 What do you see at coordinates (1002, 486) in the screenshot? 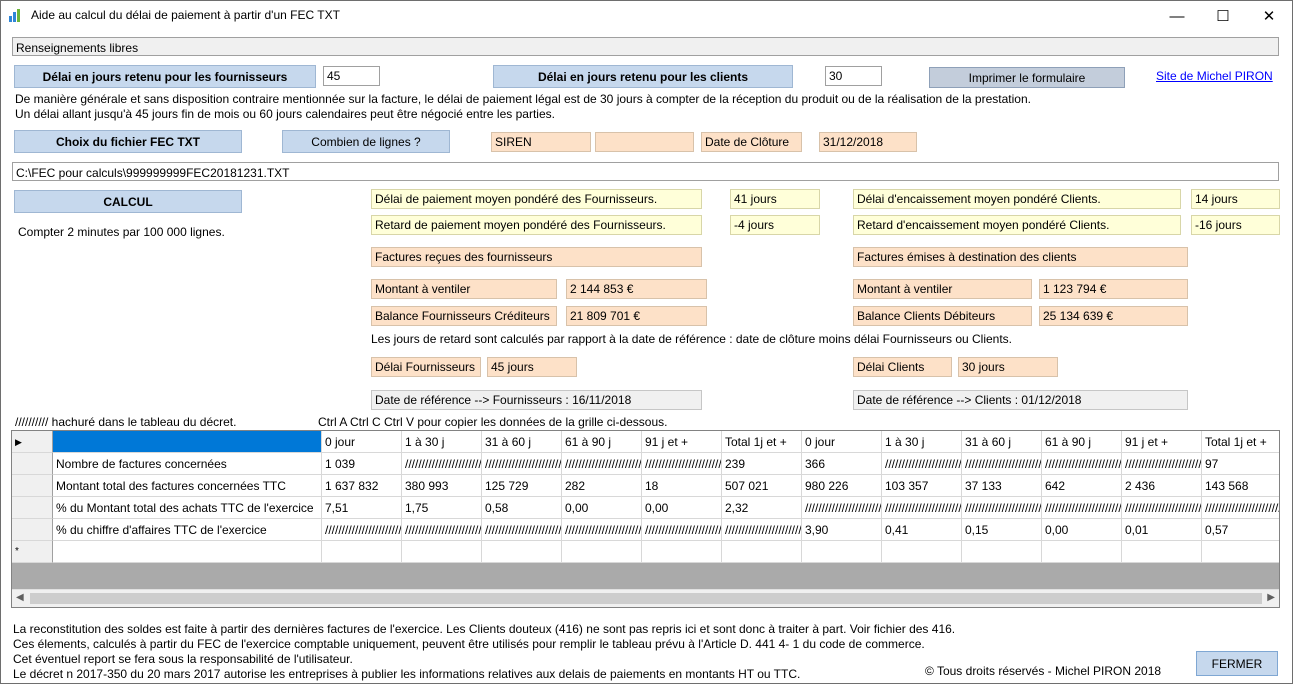
I see `table-cell: 37 133` at bounding box center [1002, 486].